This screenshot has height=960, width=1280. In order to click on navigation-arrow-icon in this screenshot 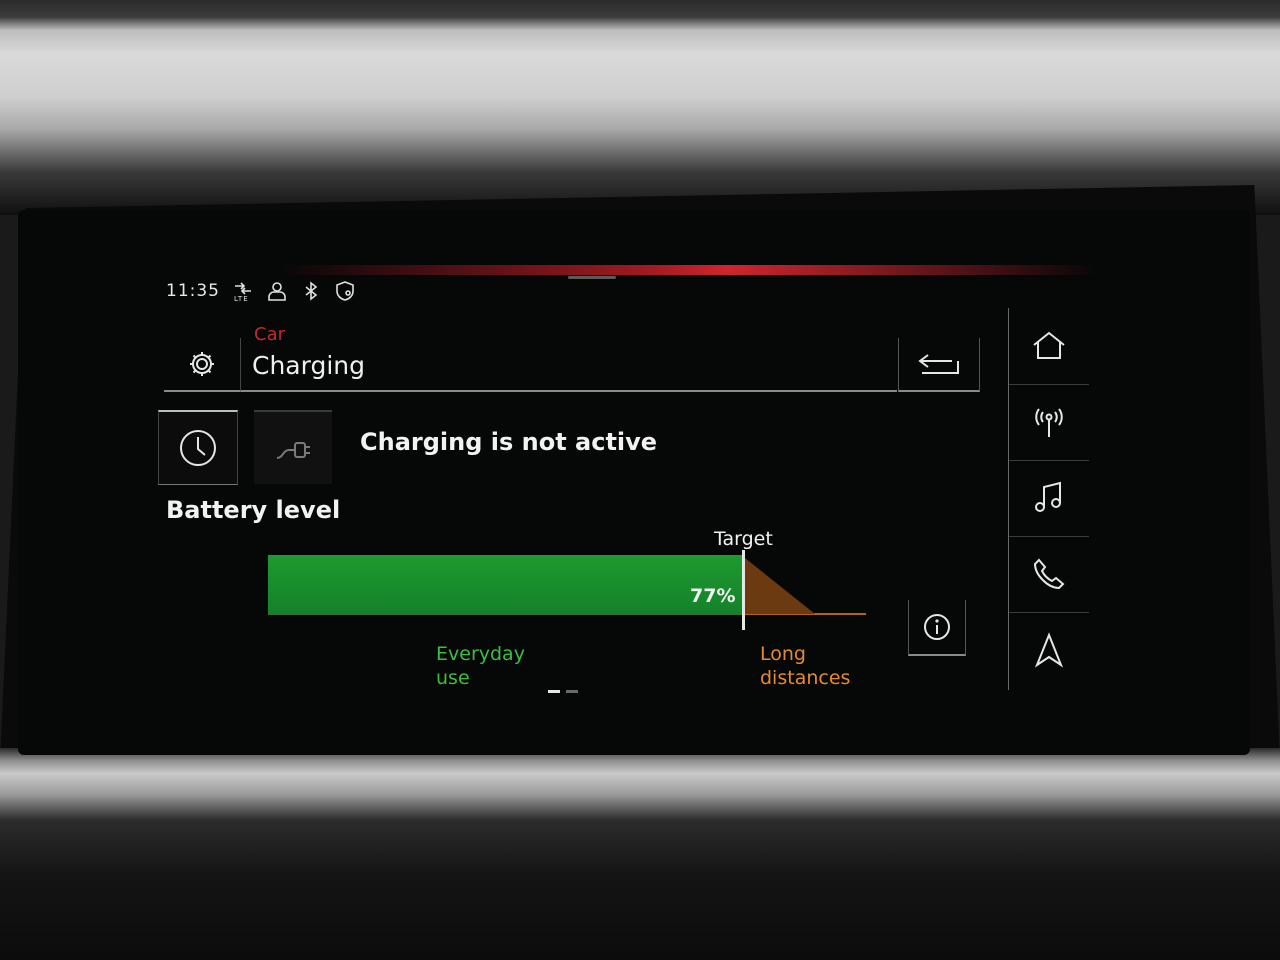, I will do `click(1049, 650)`.